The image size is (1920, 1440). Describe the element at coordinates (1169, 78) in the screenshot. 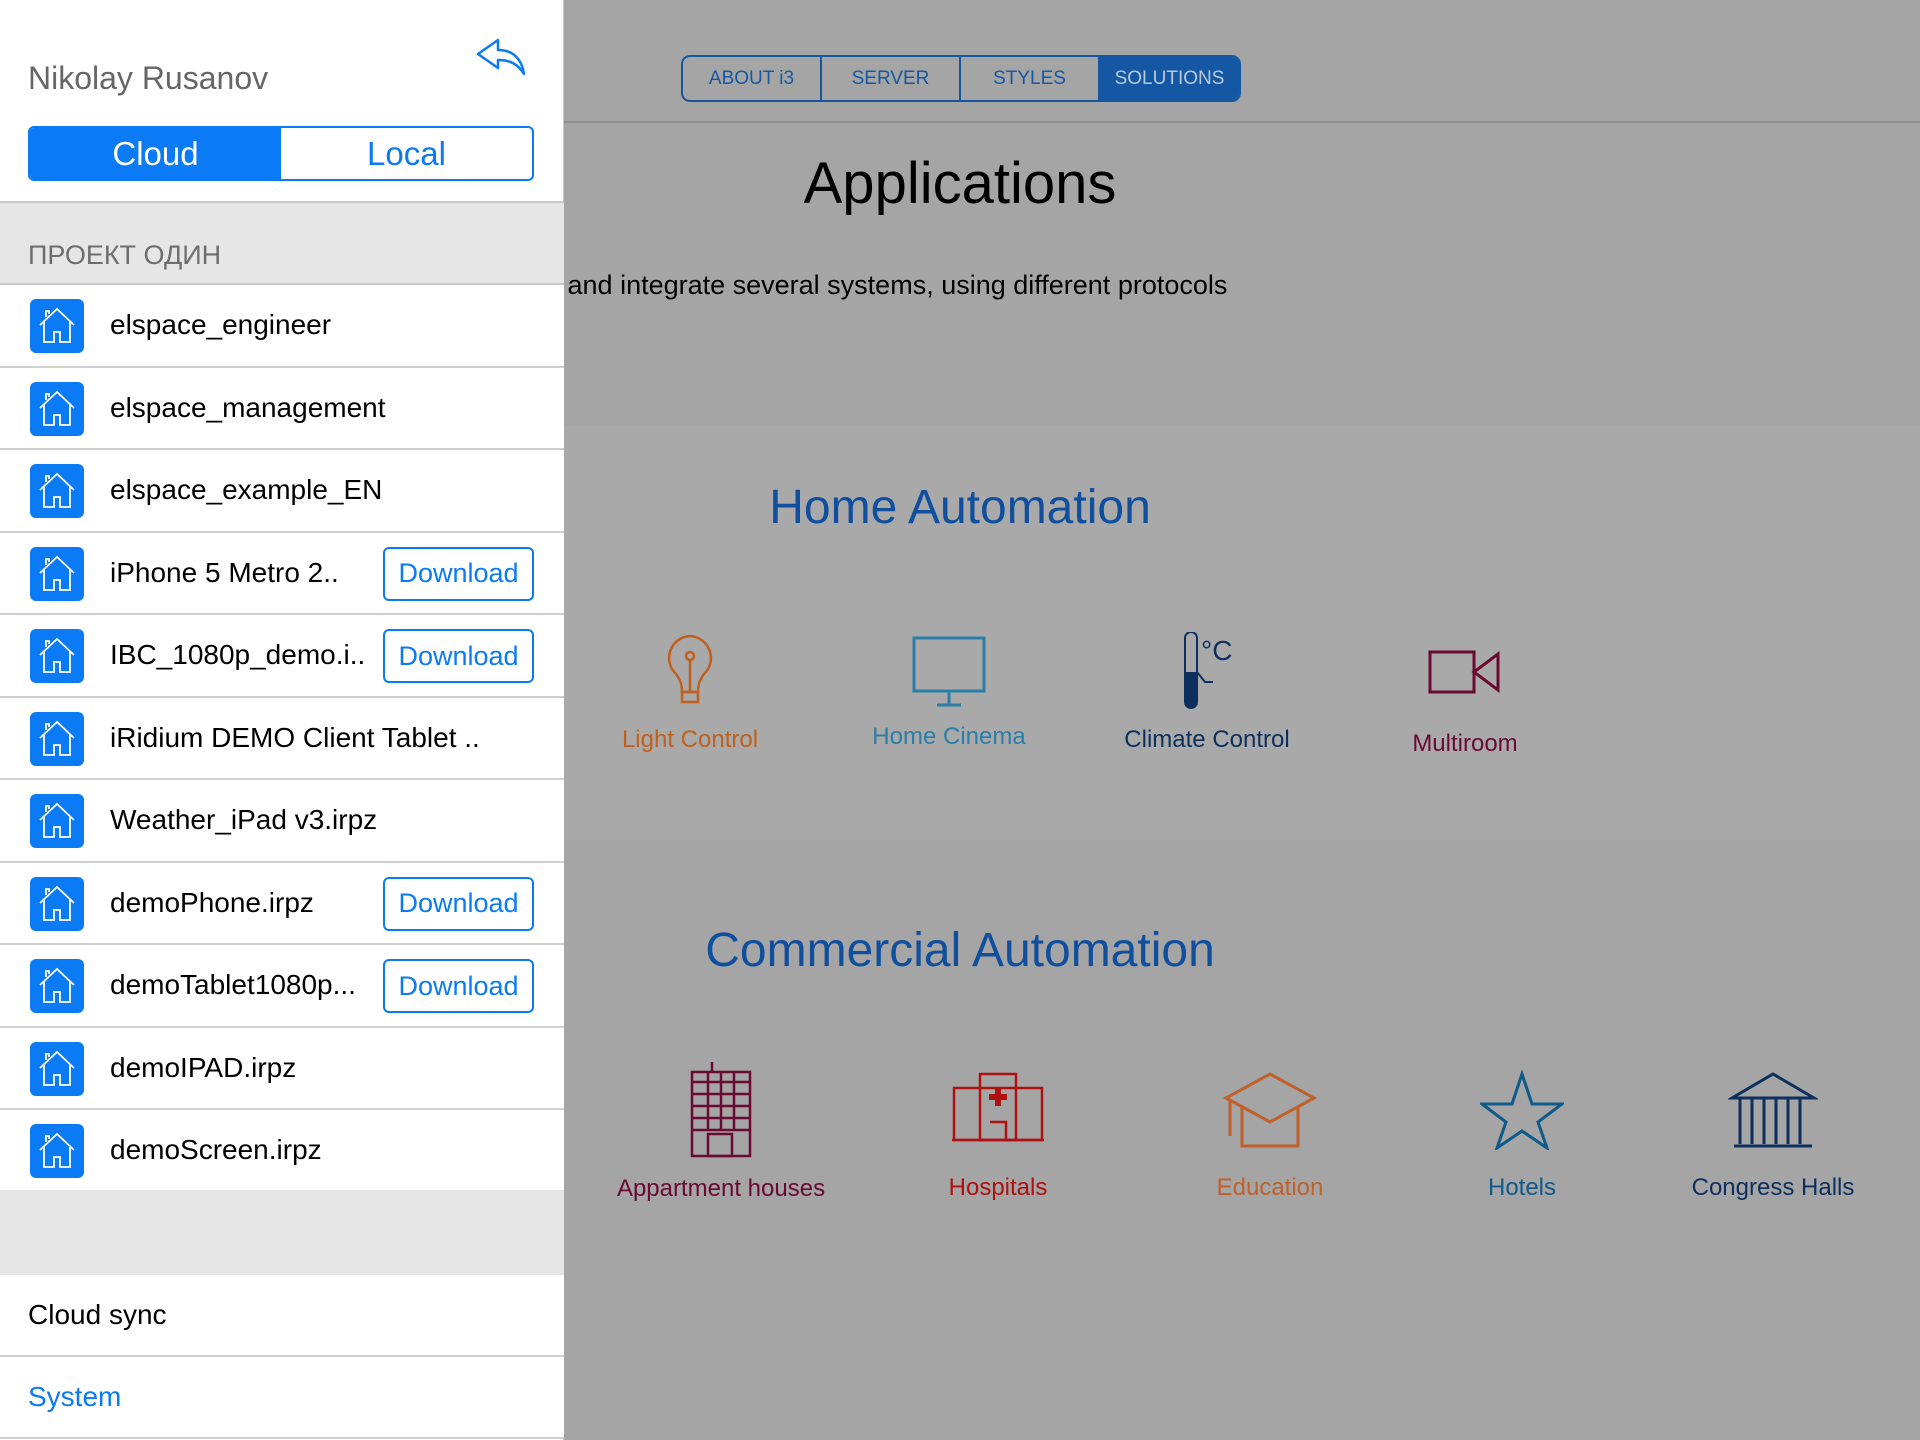

I see `tab-solutions: SOLUTIONS` at that location.